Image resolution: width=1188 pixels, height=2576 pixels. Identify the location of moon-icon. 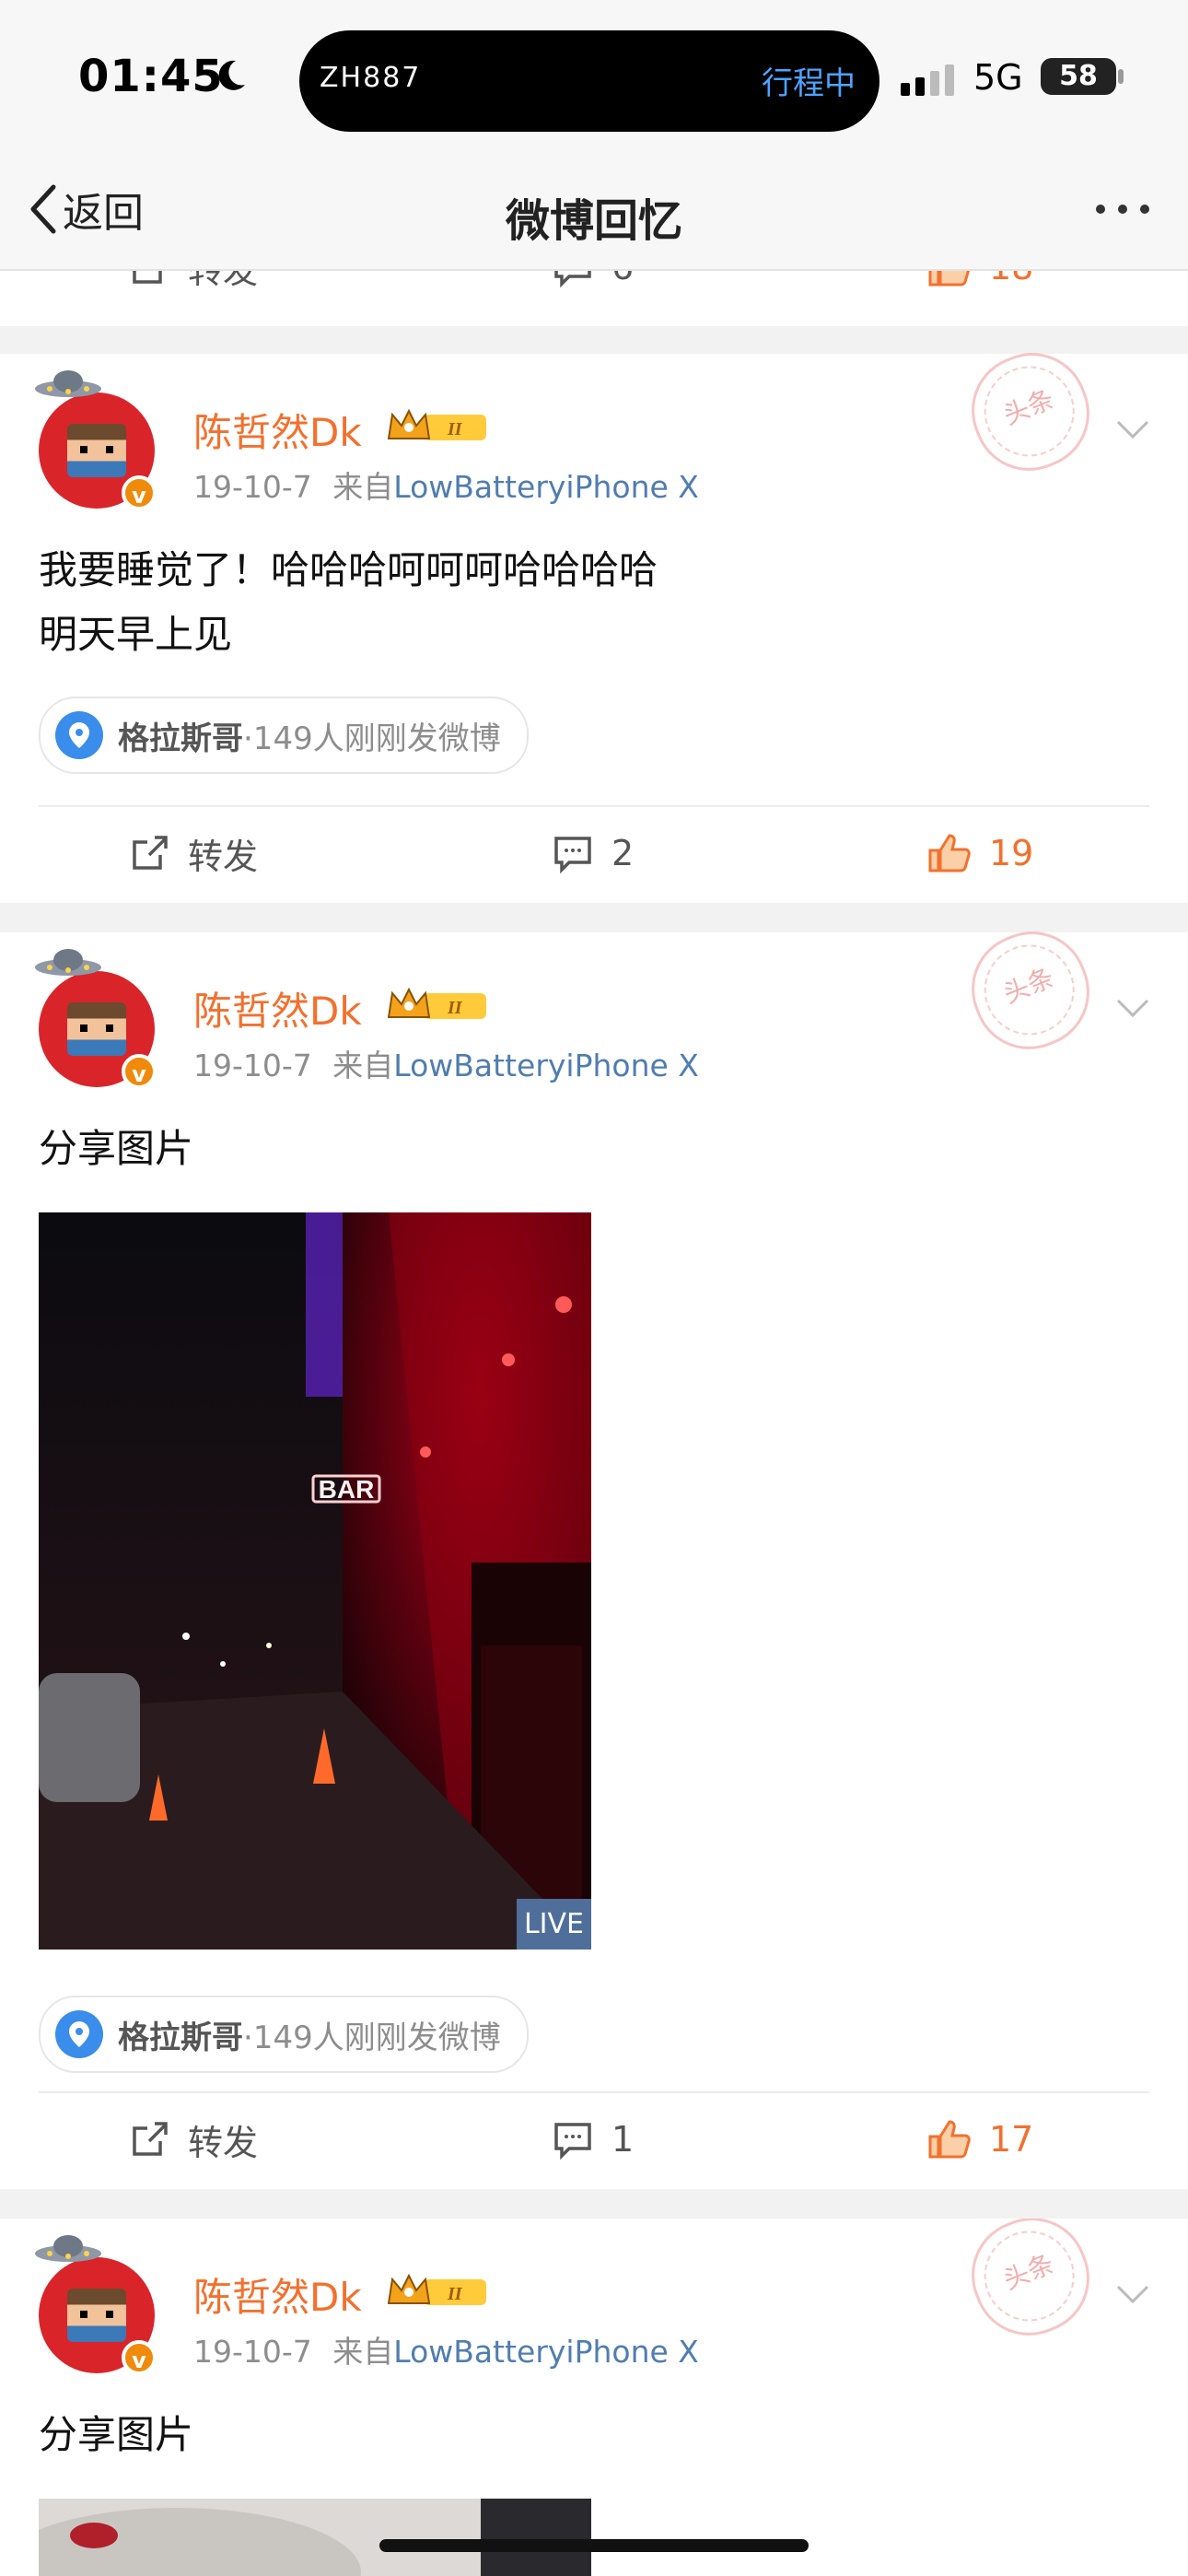
(231, 75).